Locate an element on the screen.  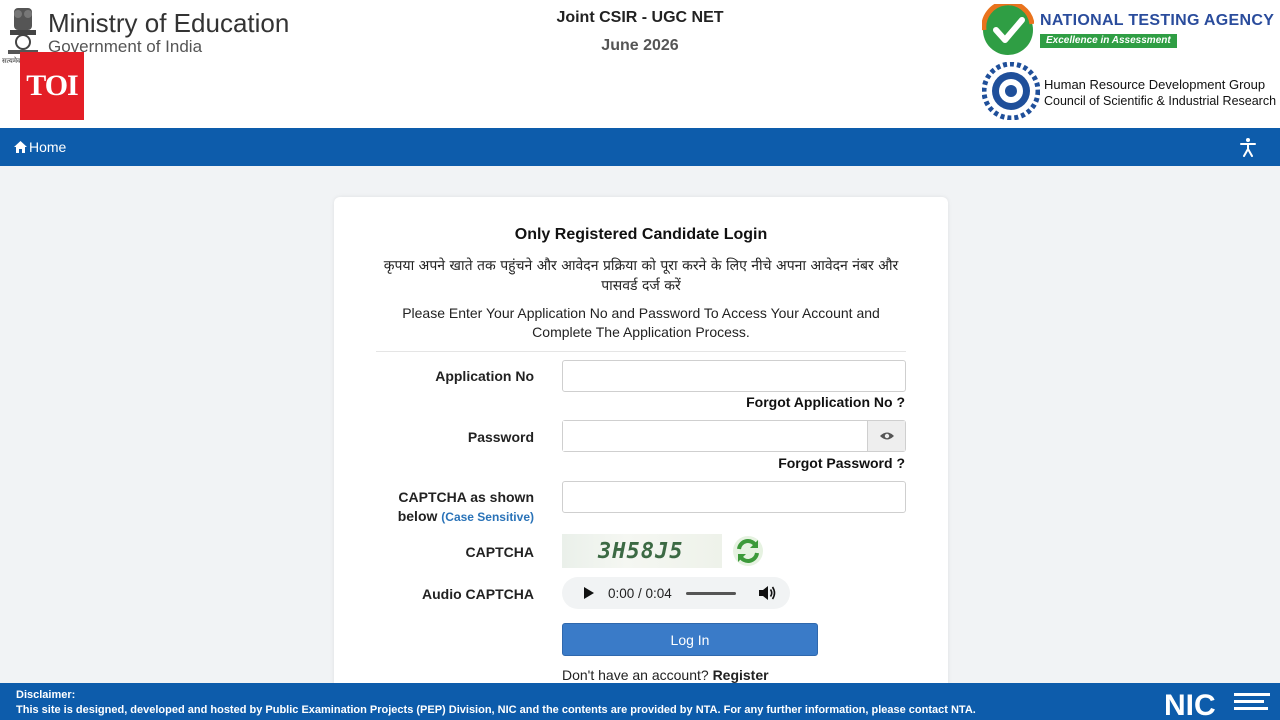
nic-logo-text: NIC is located at coordinates (1190, 704).